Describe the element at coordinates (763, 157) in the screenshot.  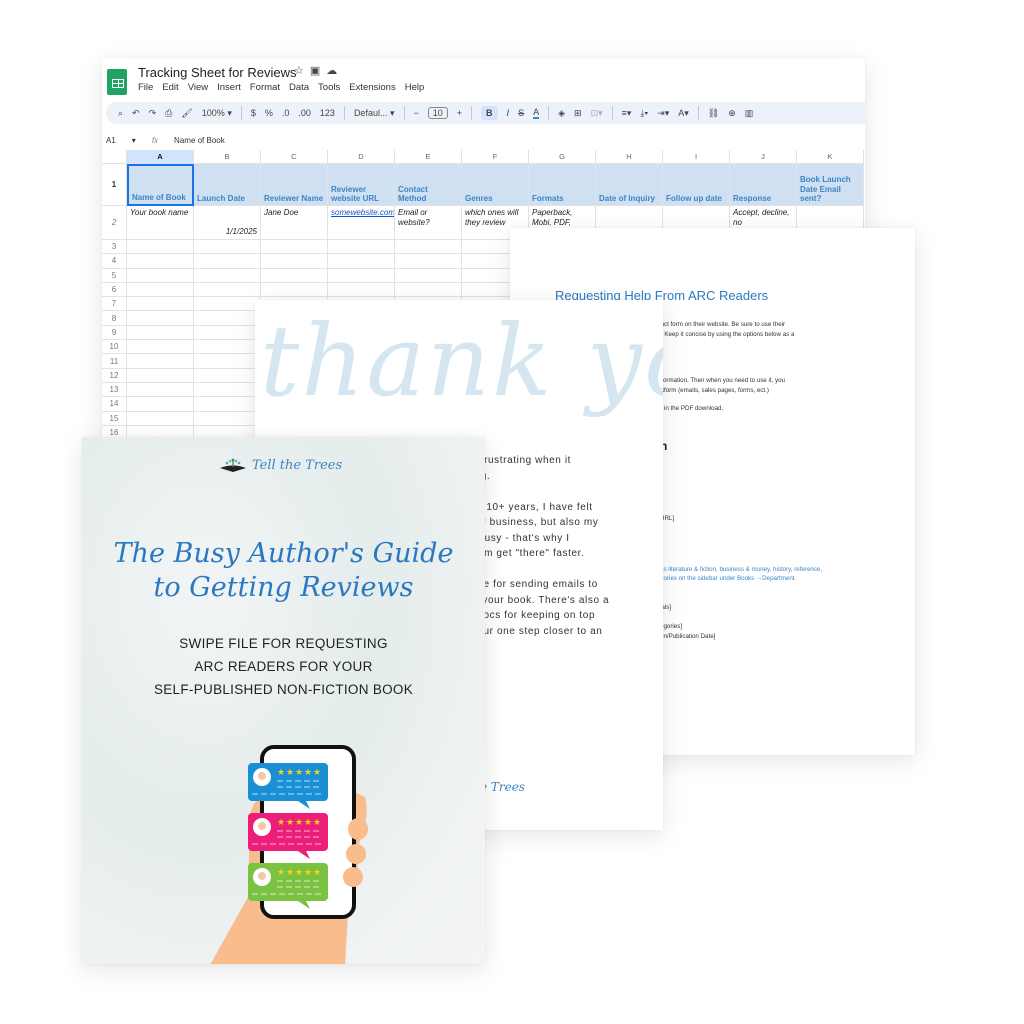
I see `column-header-j: J` at that location.